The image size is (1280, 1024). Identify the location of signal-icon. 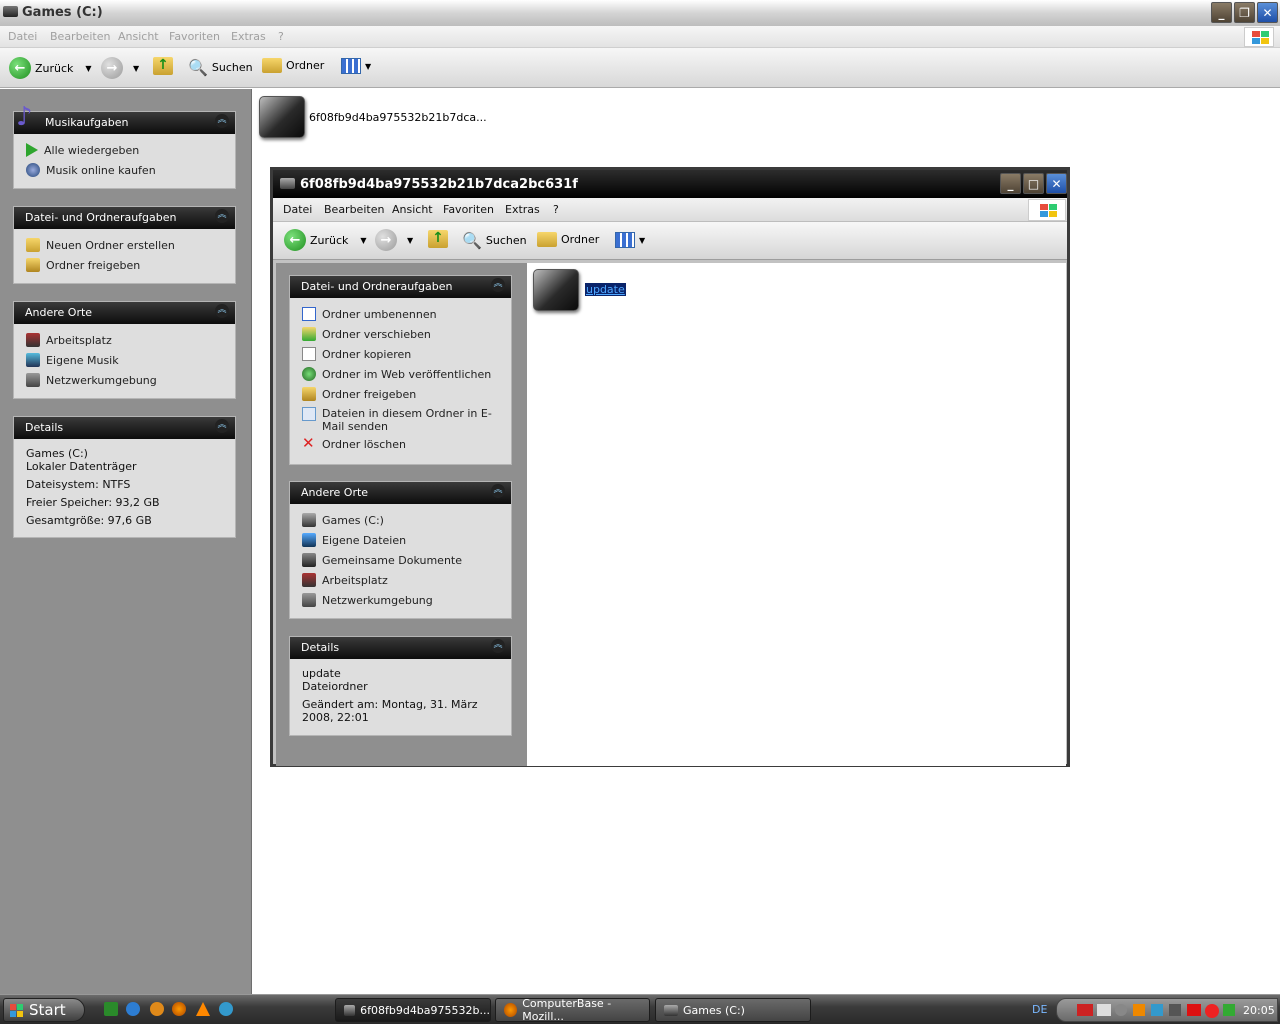
(1229, 1010).